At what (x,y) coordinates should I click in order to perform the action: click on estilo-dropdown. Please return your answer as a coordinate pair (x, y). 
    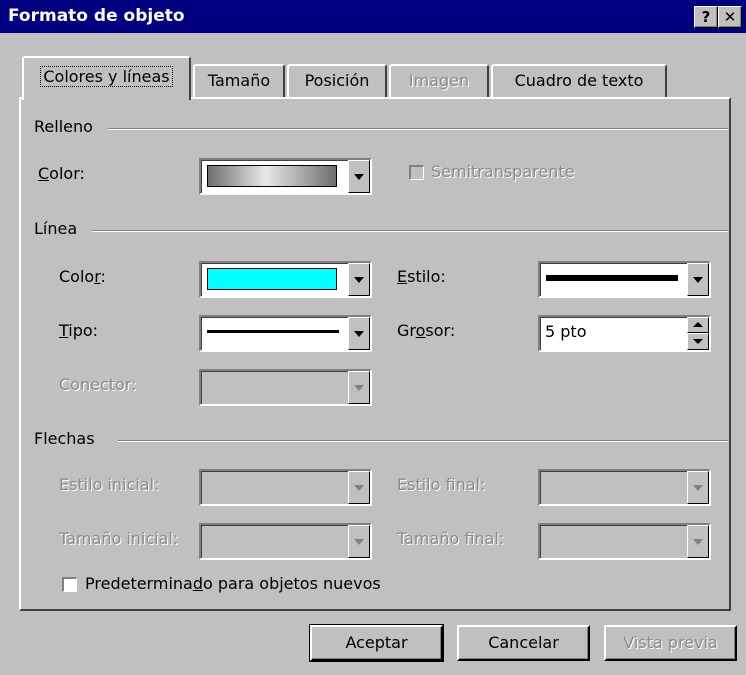
    Looking at the image, I should click on (624, 279).